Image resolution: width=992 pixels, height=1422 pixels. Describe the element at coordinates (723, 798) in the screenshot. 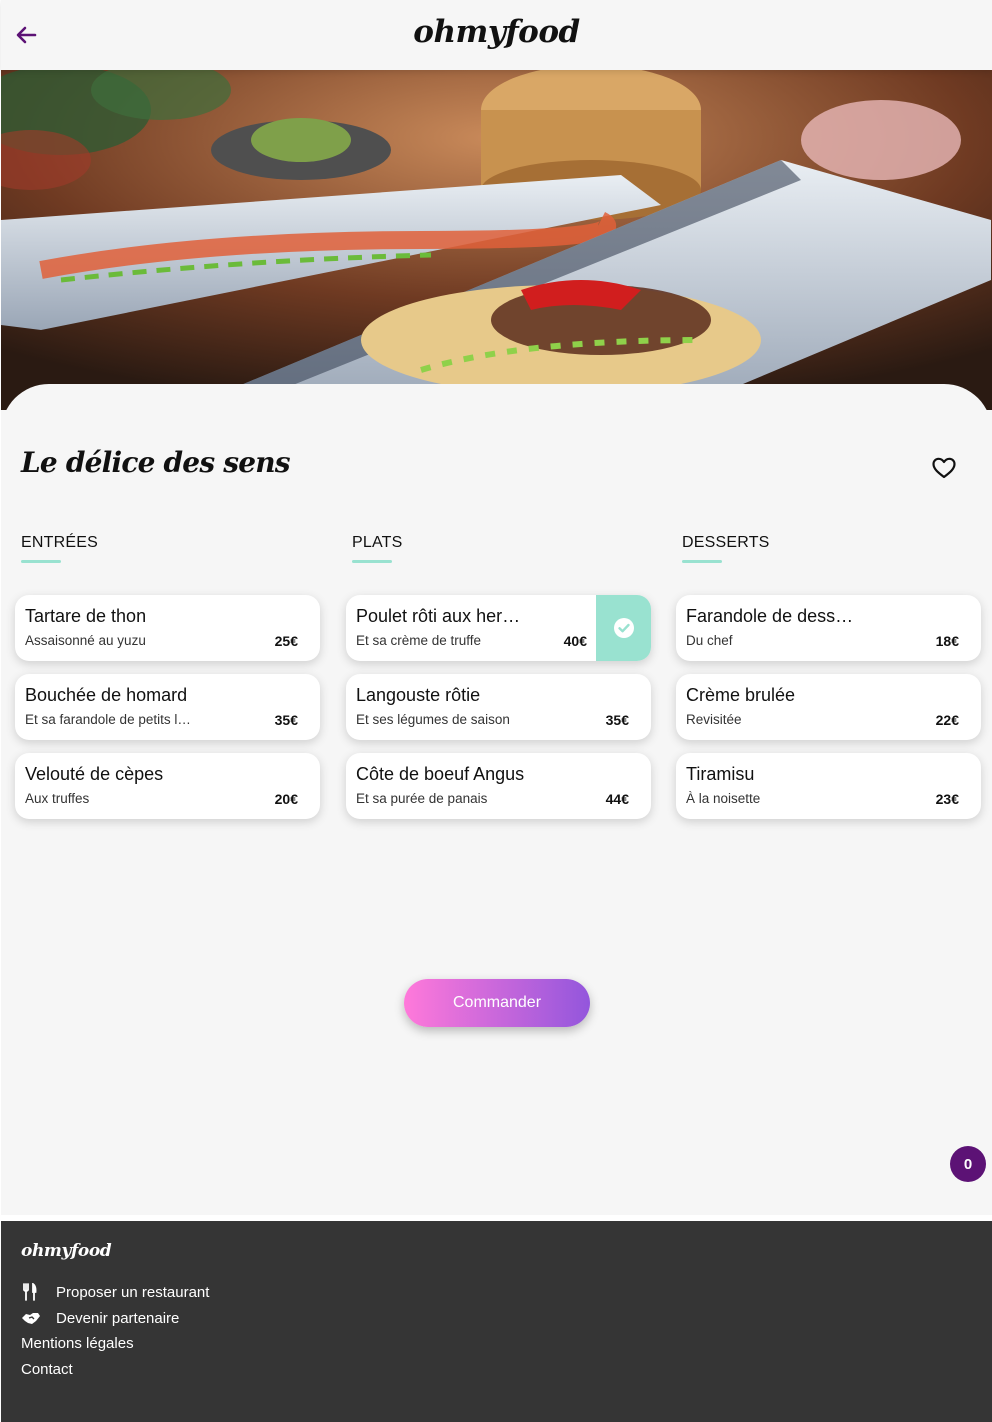

I see `dish-description: À la noisette` at that location.